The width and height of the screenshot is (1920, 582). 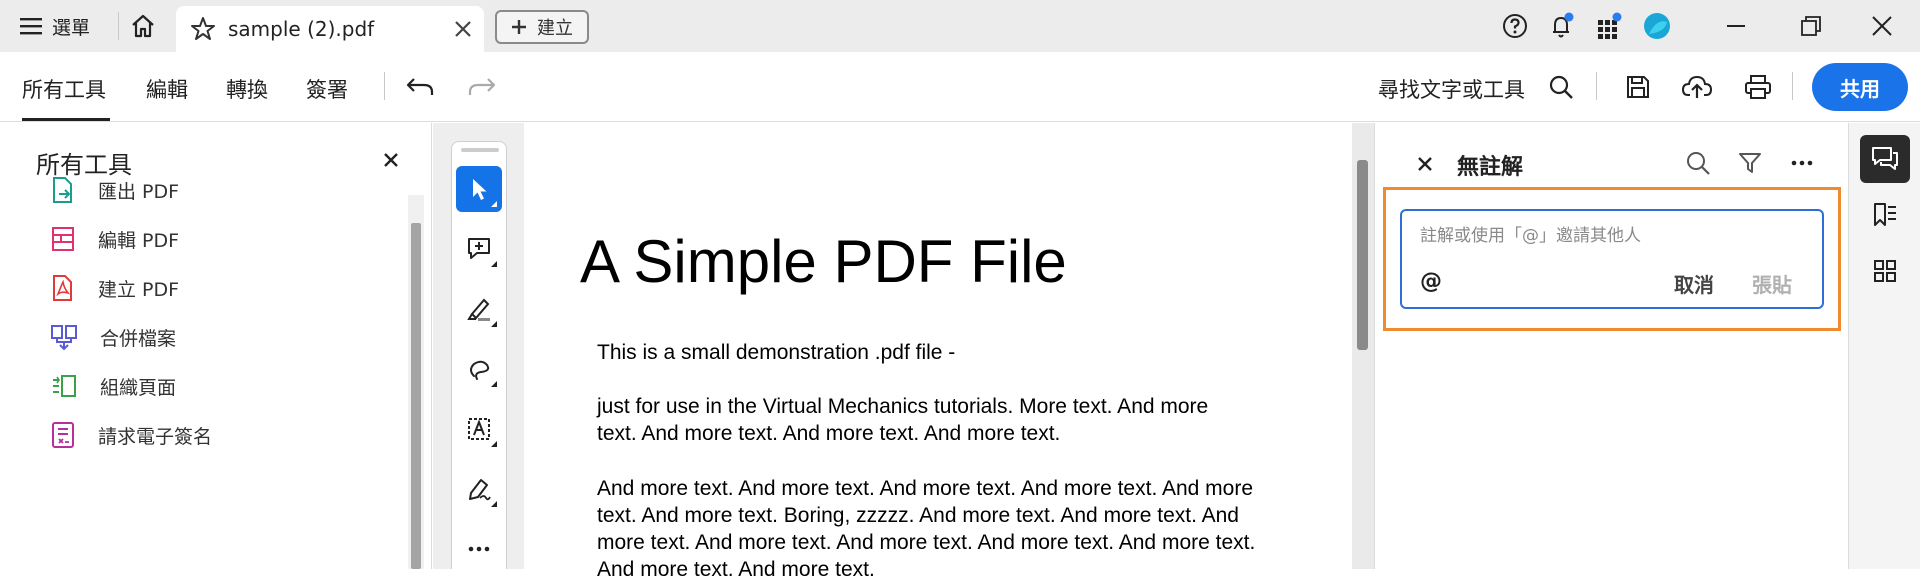 I want to click on comments-title: 無註解, so click(x=1490, y=167).